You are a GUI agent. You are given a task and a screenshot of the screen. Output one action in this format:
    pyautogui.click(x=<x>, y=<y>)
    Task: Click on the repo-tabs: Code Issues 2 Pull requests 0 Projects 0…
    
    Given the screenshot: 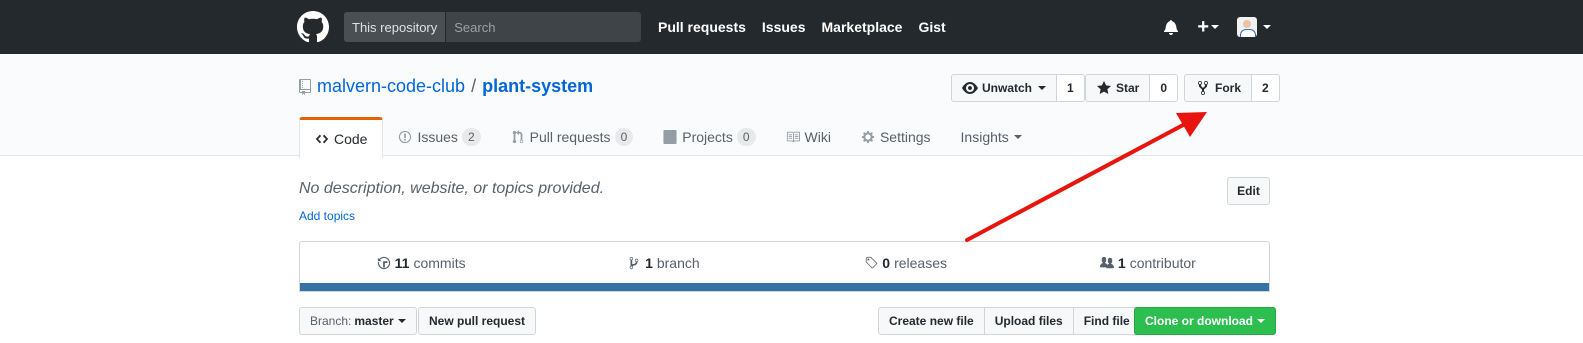 What is the action you would take?
    pyautogui.click(x=668, y=137)
    